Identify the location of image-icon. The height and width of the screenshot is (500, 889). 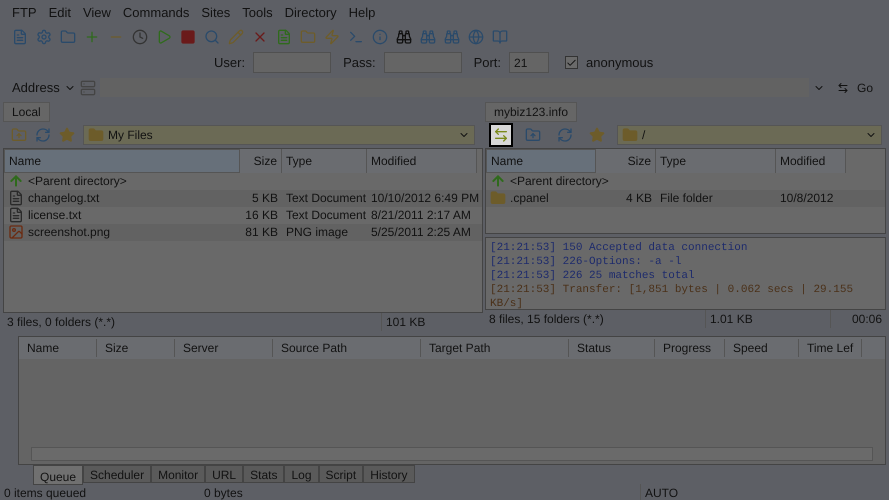
(16, 232).